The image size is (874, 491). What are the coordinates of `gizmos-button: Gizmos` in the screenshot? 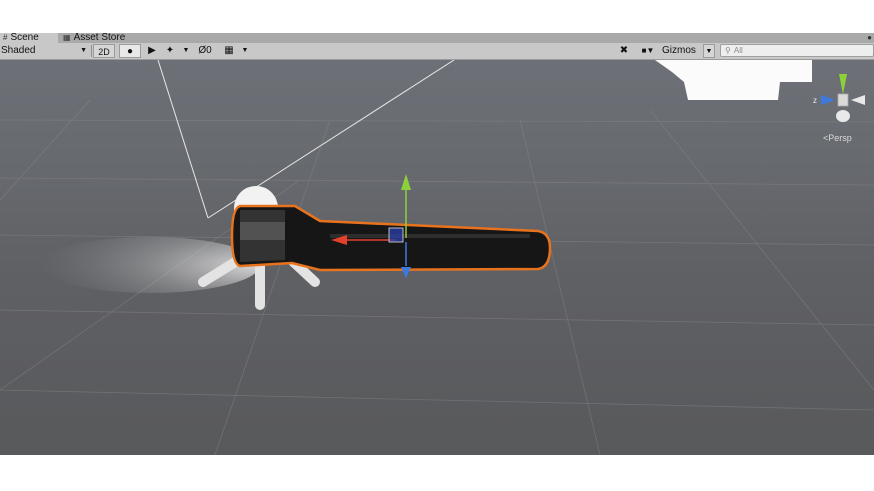 It's located at (682, 51).